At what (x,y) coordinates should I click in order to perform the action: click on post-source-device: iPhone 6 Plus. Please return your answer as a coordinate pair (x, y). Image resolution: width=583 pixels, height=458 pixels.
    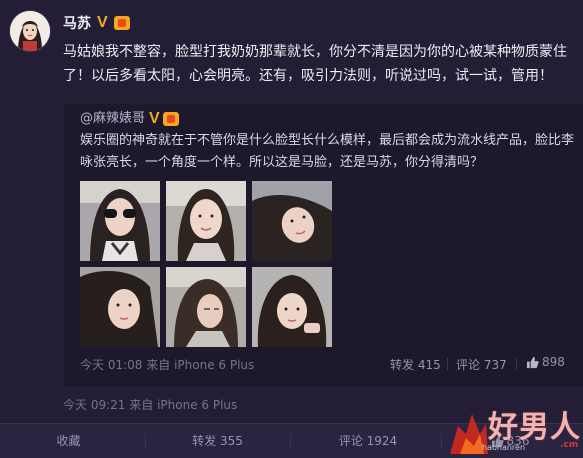
    Looking at the image, I should click on (197, 405).